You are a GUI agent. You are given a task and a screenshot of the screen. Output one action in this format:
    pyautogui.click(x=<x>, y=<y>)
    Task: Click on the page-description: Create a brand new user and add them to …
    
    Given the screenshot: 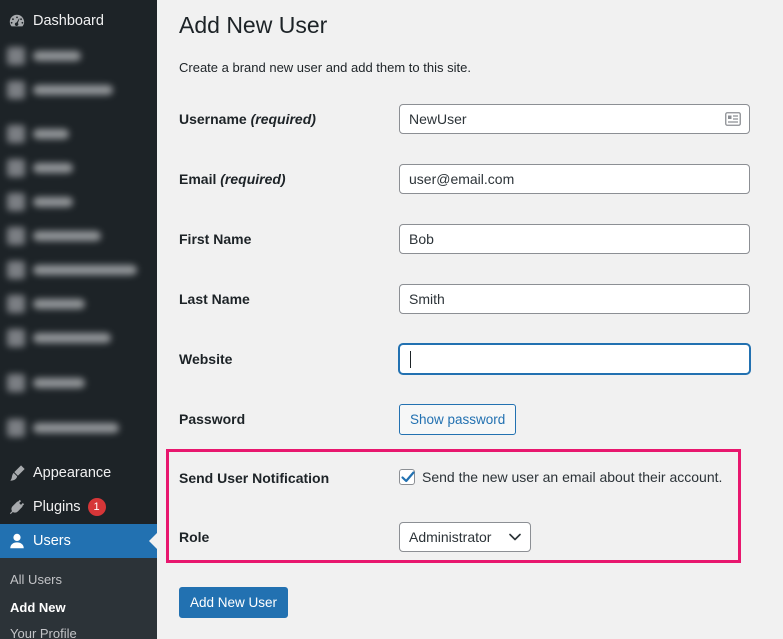 What is the action you would take?
    pyautogui.click(x=325, y=67)
    